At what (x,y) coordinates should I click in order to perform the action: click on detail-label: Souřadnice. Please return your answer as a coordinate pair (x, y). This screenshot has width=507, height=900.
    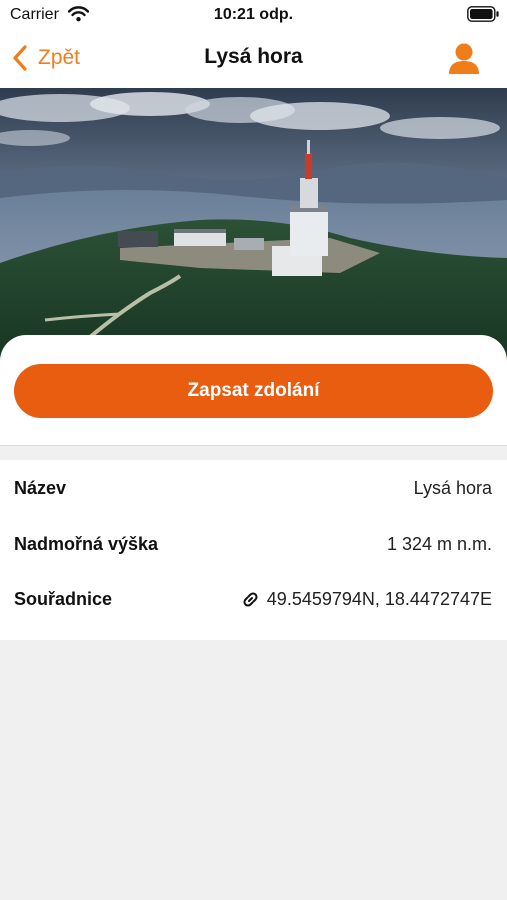
    Looking at the image, I should click on (63, 599).